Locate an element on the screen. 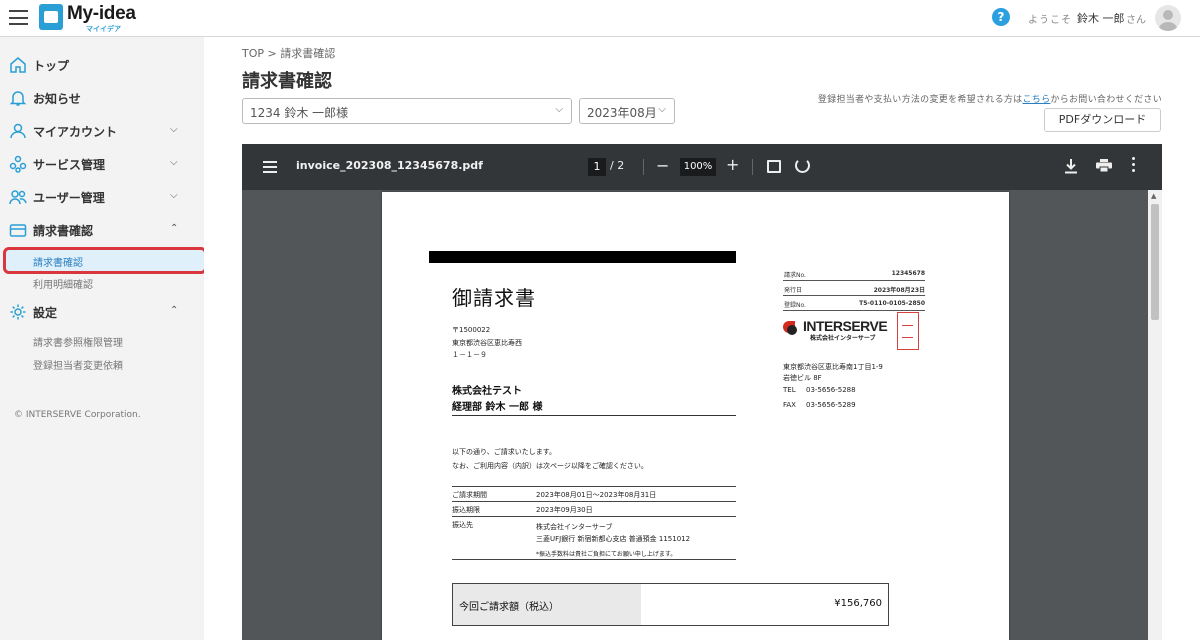 Image resolution: width=1200 pixels, height=640 pixels. brand-name: INTERSERVE is located at coordinates (845, 326).